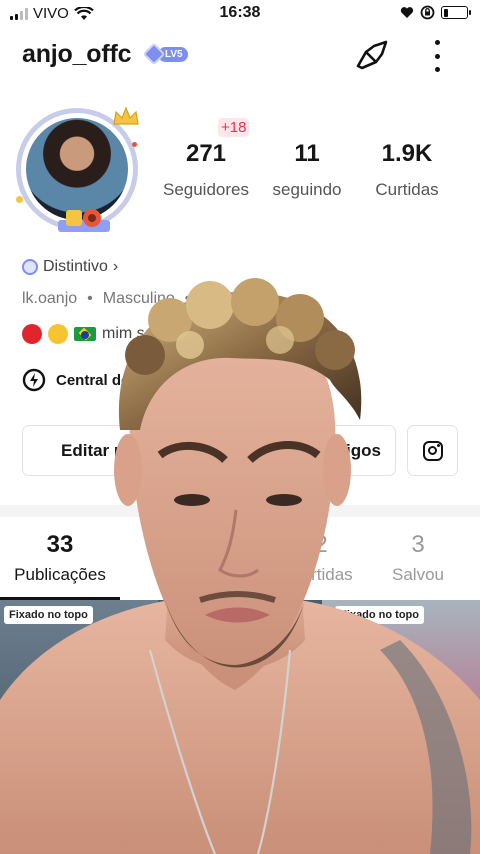  Describe the element at coordinates (240, 14) in the screenshot. I see `status-bar: VIVO 16:38` at that location.